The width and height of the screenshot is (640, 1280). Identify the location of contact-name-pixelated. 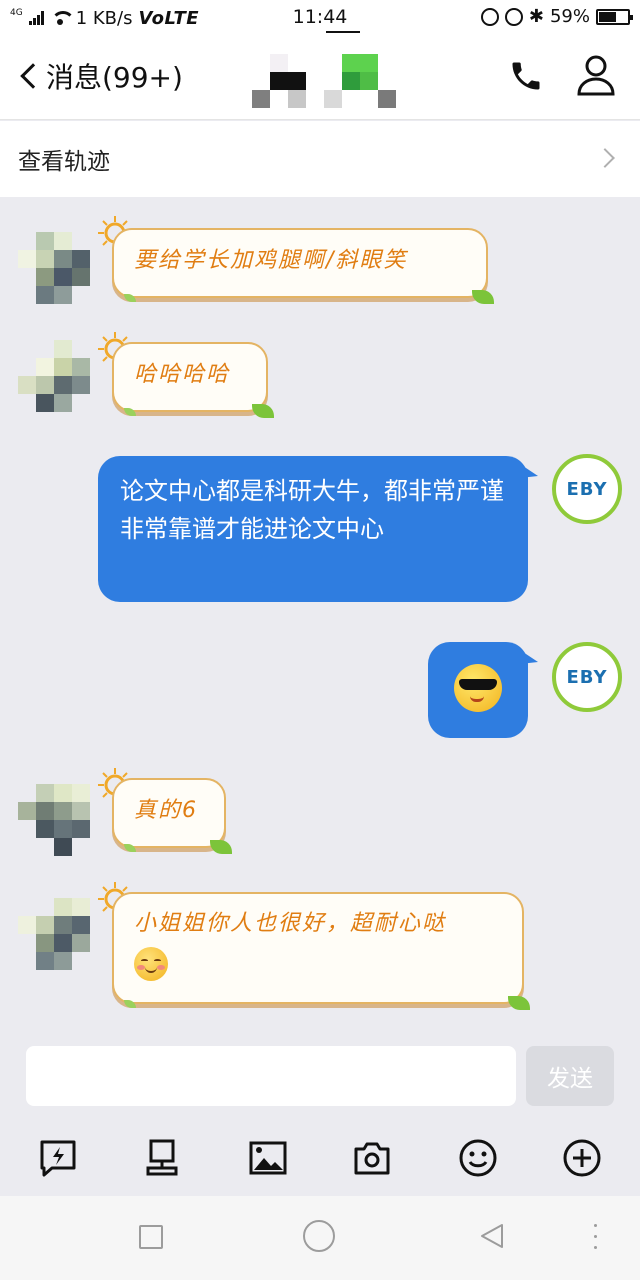
(325, 79).